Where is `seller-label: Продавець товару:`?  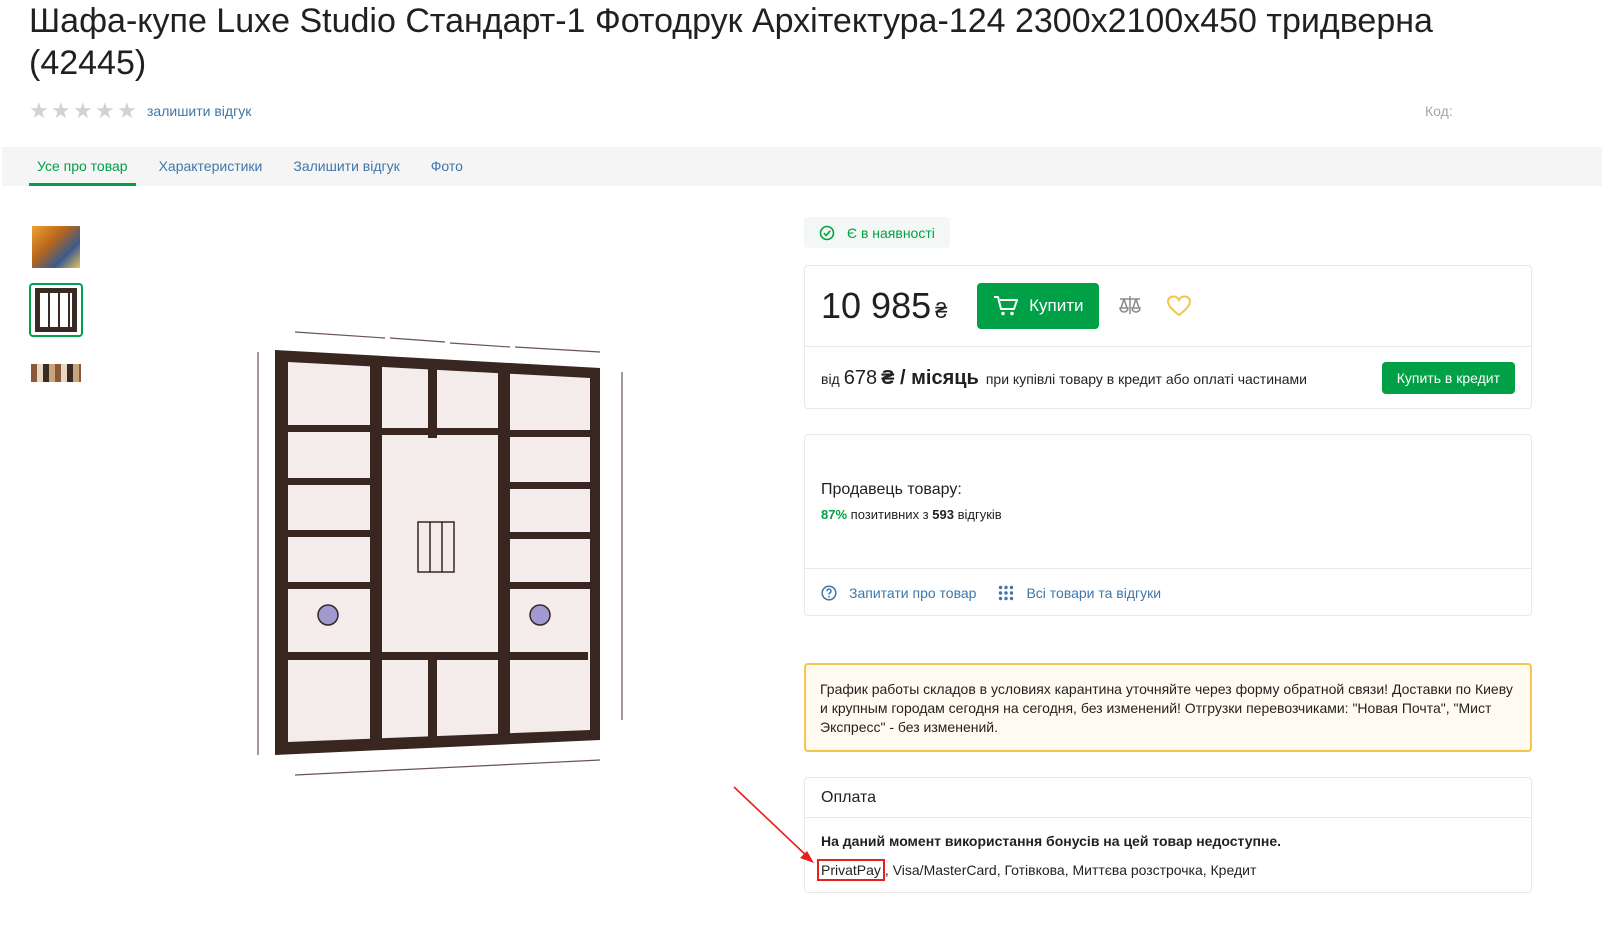 seller-label: Продавець товару: is located at coordinates (891, 489).